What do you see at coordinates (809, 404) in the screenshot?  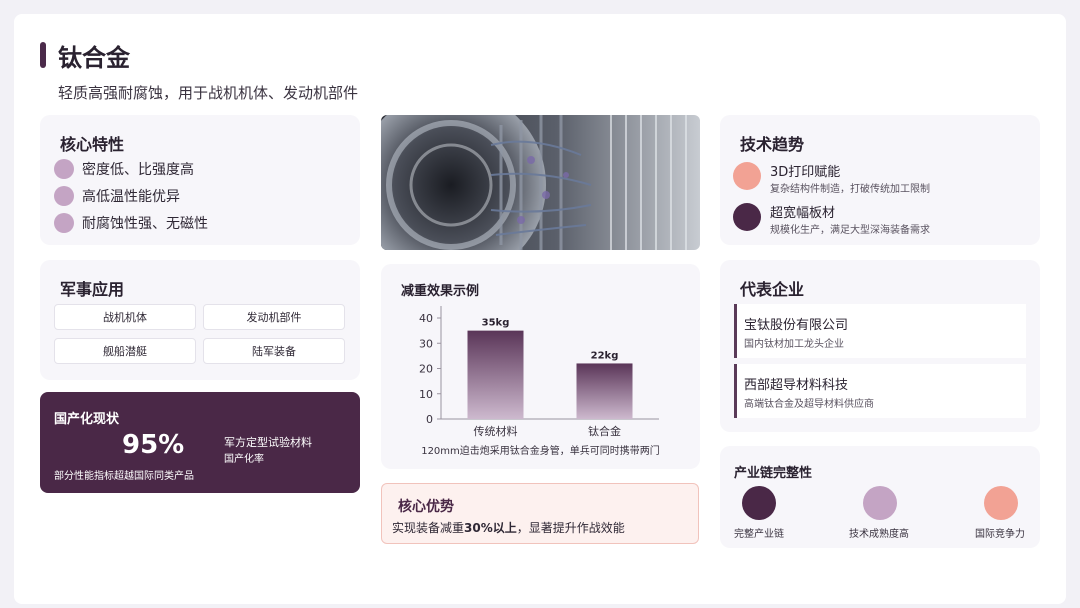 I see `company-desc: 高端钛合金及超导材料供应商` at bounding box center [809, 404].